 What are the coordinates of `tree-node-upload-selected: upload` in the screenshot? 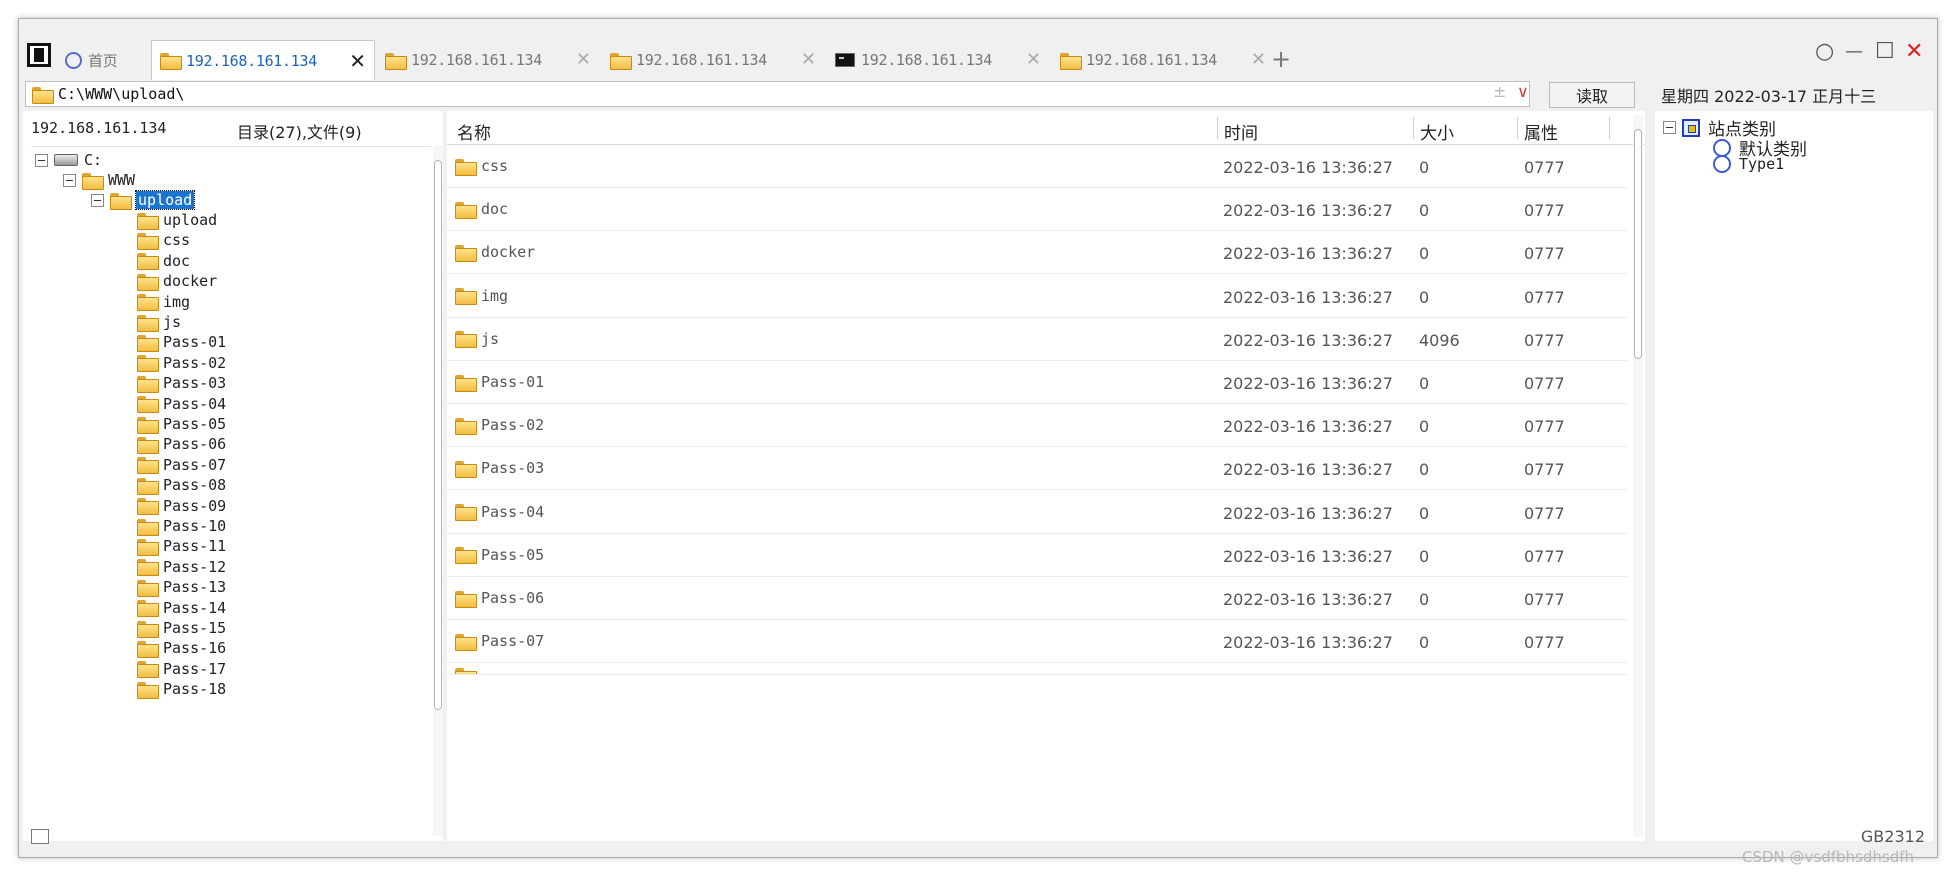 It's located at (143, 200).